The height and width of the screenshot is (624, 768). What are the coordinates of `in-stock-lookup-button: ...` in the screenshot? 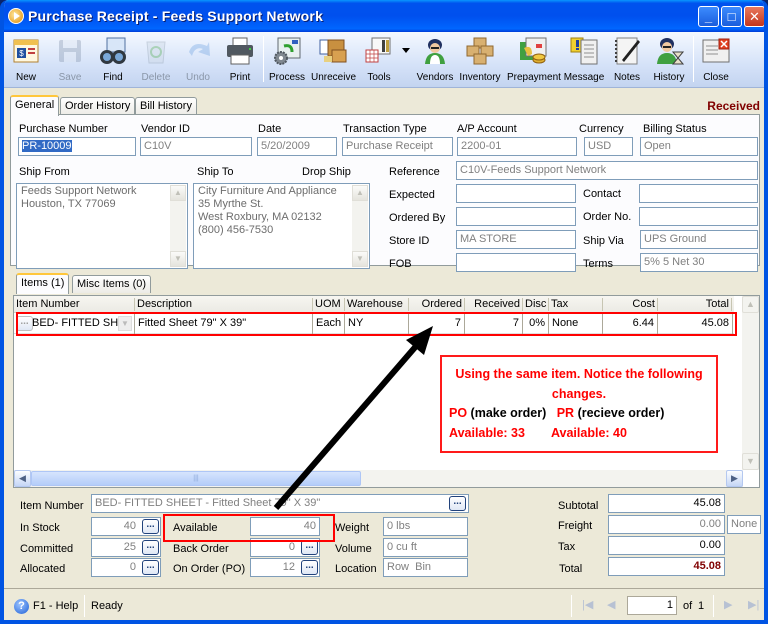 It's located at (150, 526).